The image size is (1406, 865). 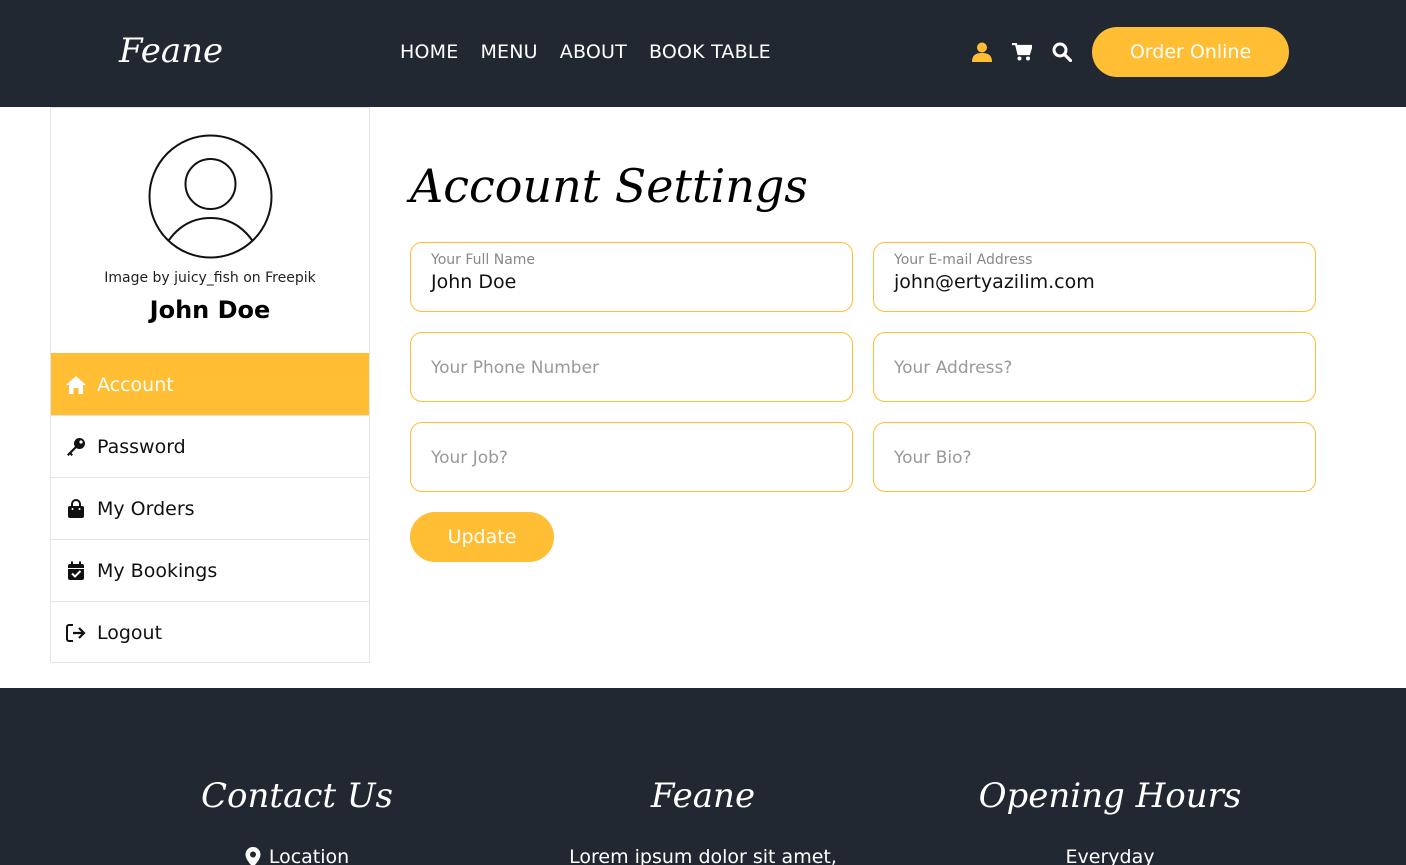 I want to click on email-label: Your E-mail Address, so click(x=963, y=260).